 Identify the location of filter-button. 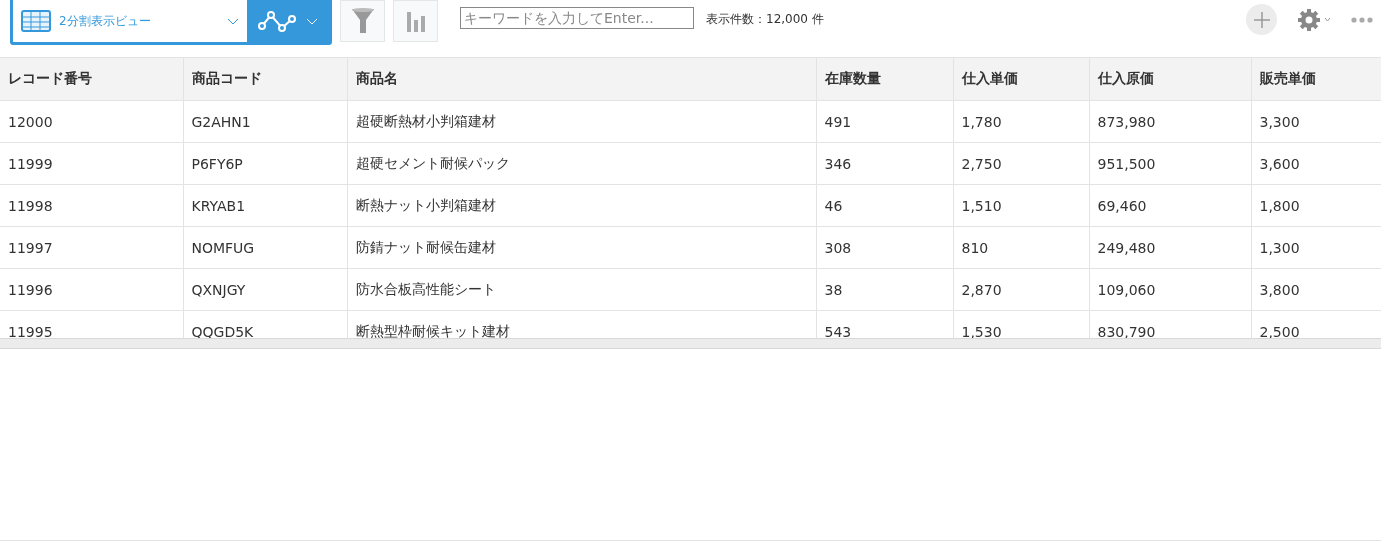
(362, 21).